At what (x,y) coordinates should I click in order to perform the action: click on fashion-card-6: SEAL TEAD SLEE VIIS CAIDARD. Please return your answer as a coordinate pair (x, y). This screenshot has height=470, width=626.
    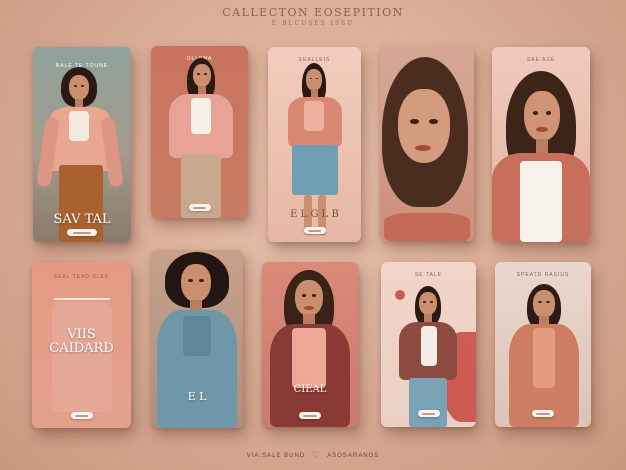
    Looking at the image, I should click on (81, 345).